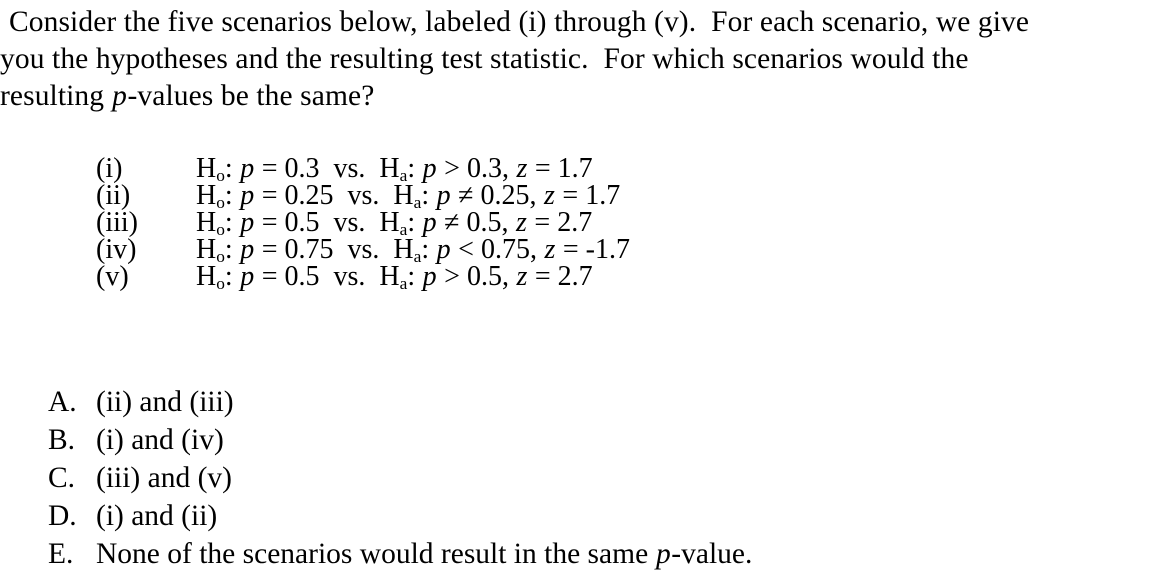  Describe the element at coordinates (587, 440) in the screenshot. I see `answer-choice-b: B. (i) and (iv)` at that location.